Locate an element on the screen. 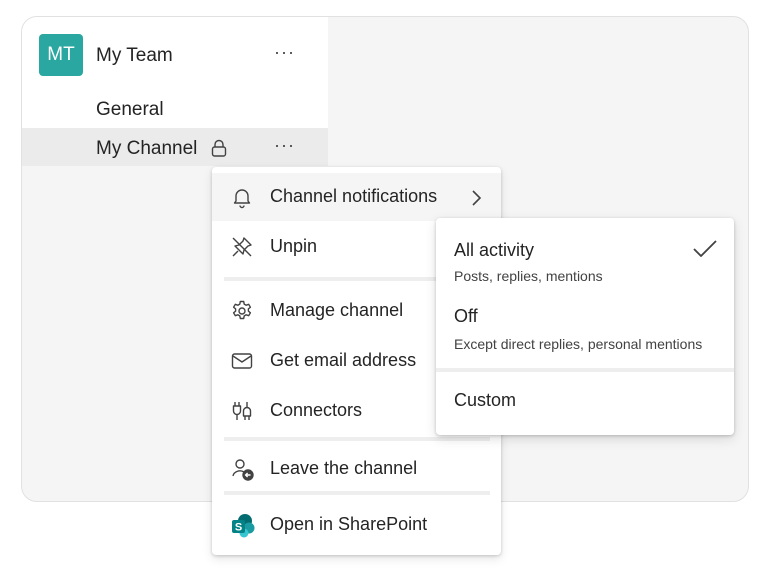 This screenshot has height=584, width=768. lock-icon is located at coordinates (219, 151).